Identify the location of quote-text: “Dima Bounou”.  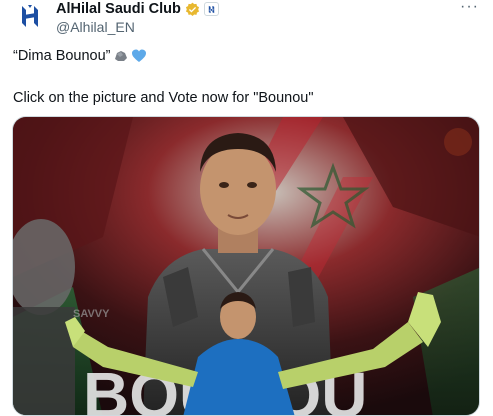
(62, 56).